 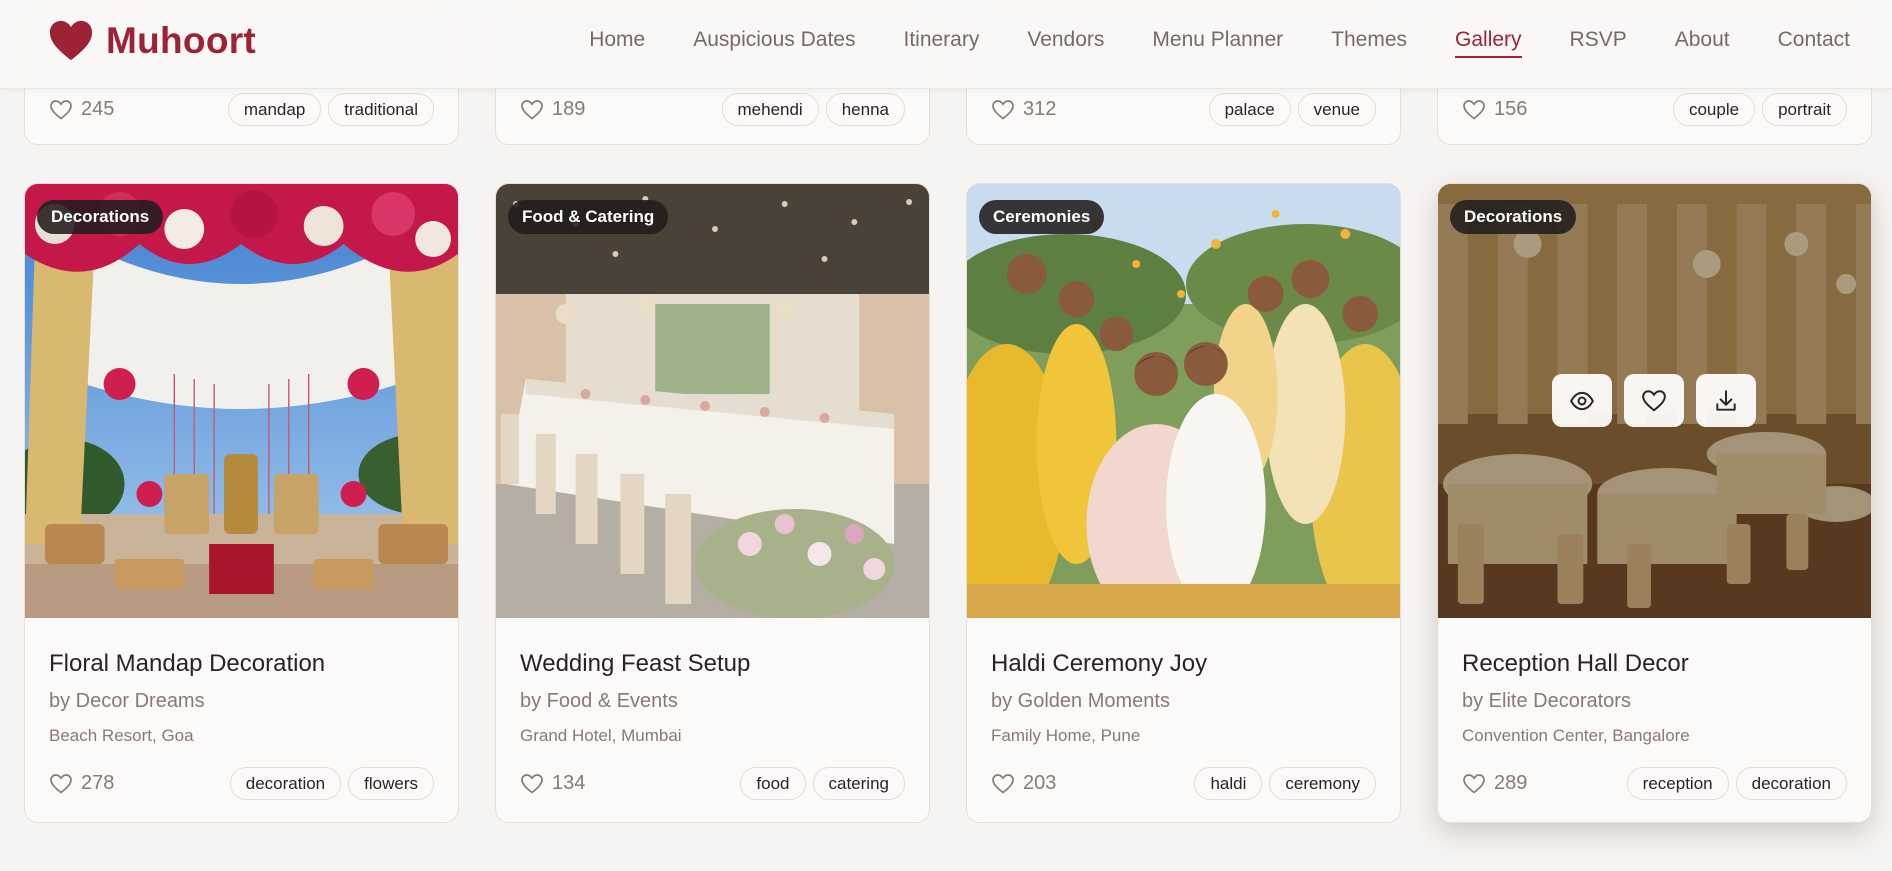 What do you see at coordinates (181, 40) in the screenshot?
I see `brand-name: Muhoort` at bounding box center [181, 40].